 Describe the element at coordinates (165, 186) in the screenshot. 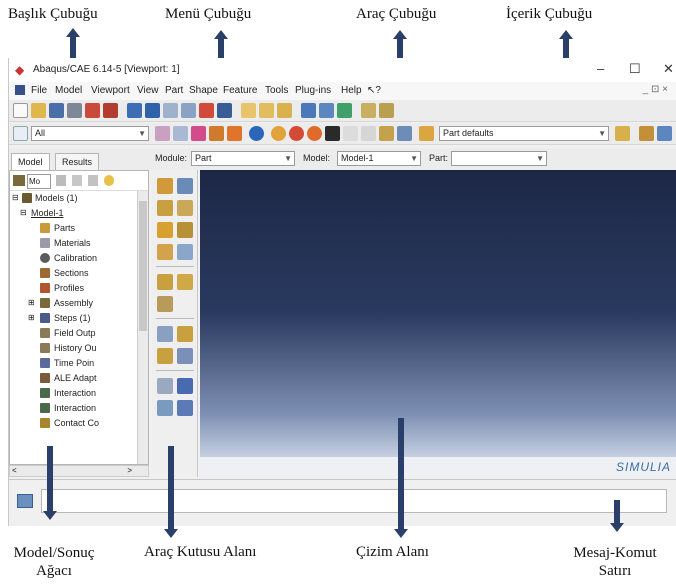

I see `create-part-tool` at that location.